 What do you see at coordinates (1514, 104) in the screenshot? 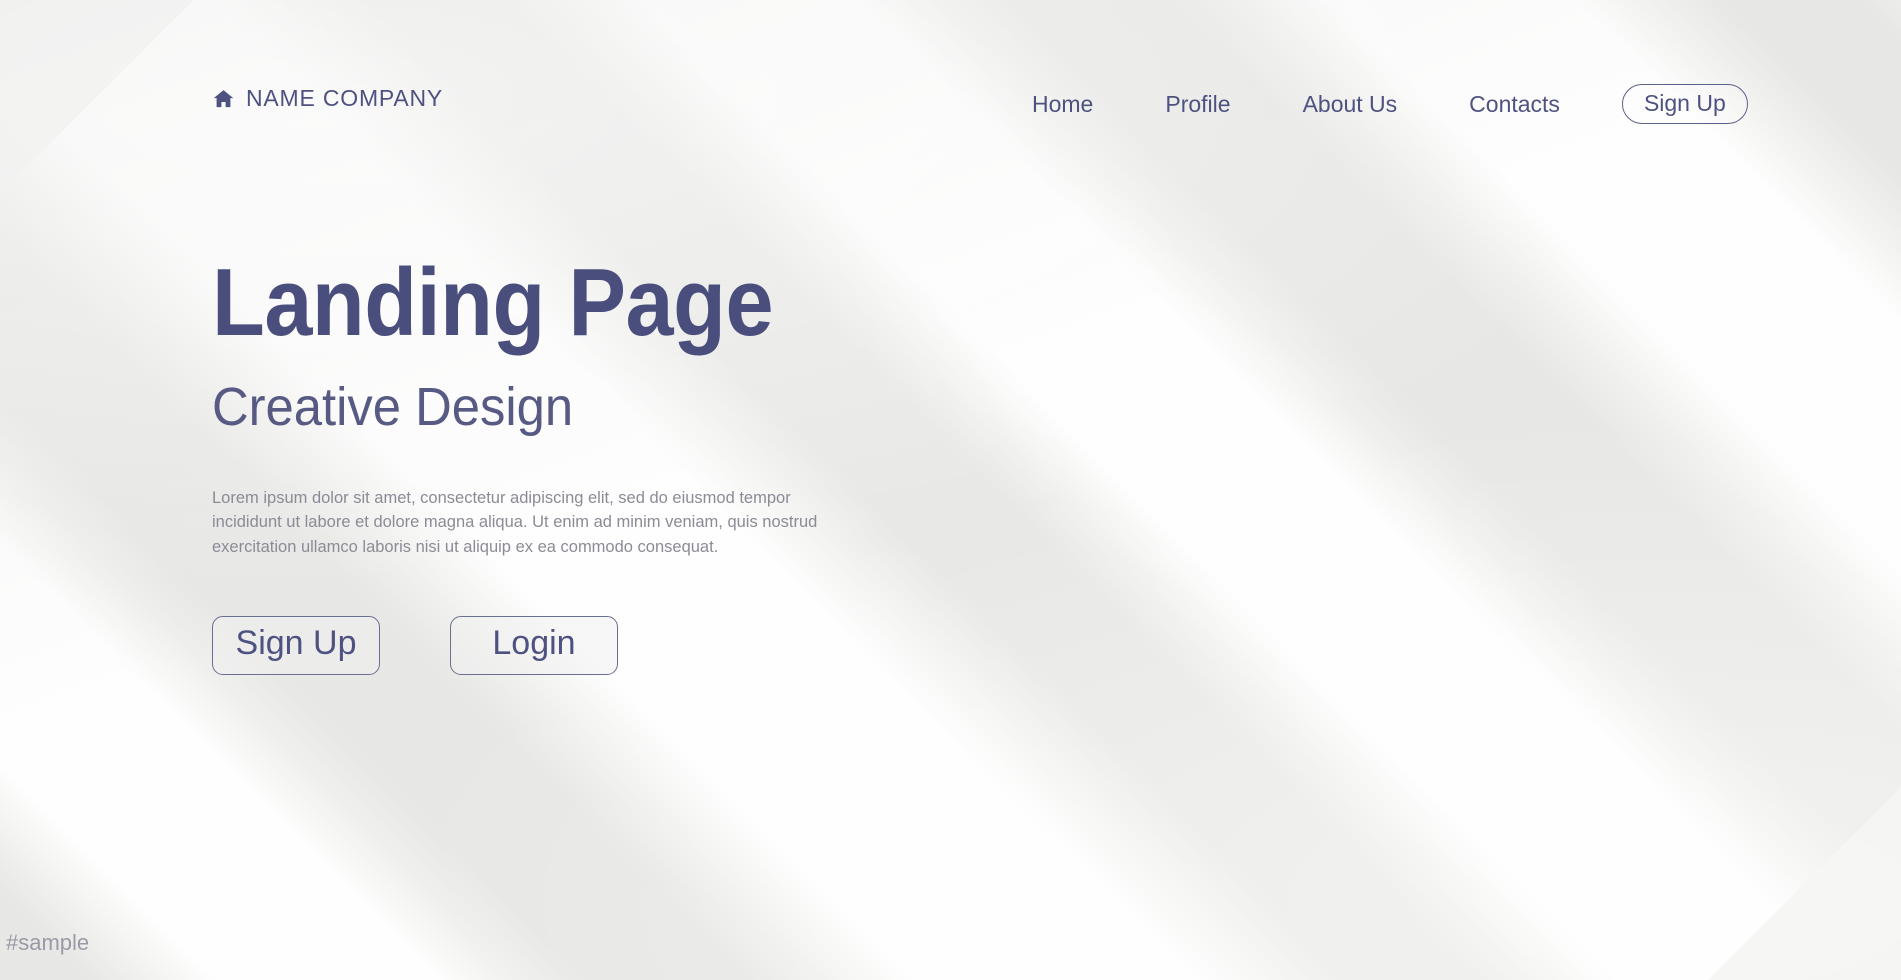
I see `nav-link-contacts: Contacts` at bounding box center [1514, 104].